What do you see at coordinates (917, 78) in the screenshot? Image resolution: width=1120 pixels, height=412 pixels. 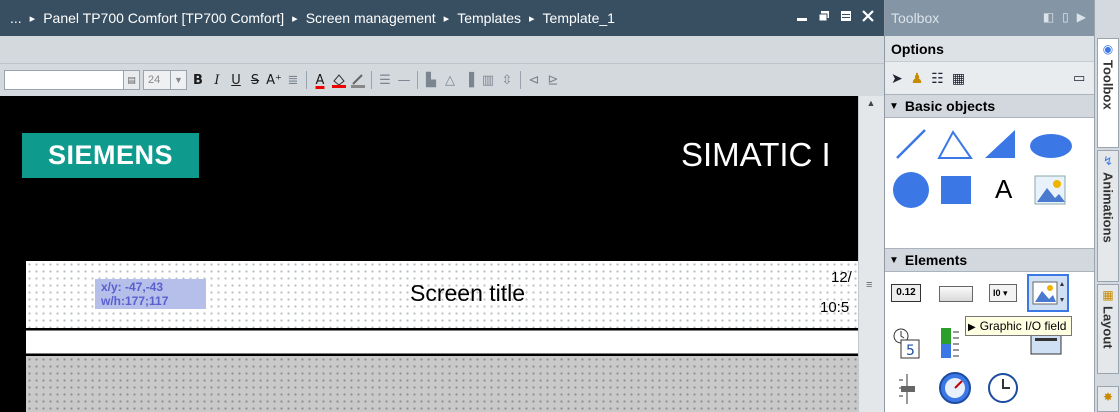 I see `user-icon: ♟` at bounding box center [917, 78].